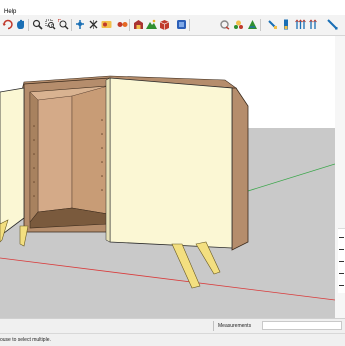 This screenshot has width=345, height=346. I want to click on measurements-label: Measurements, so click(235, 326).